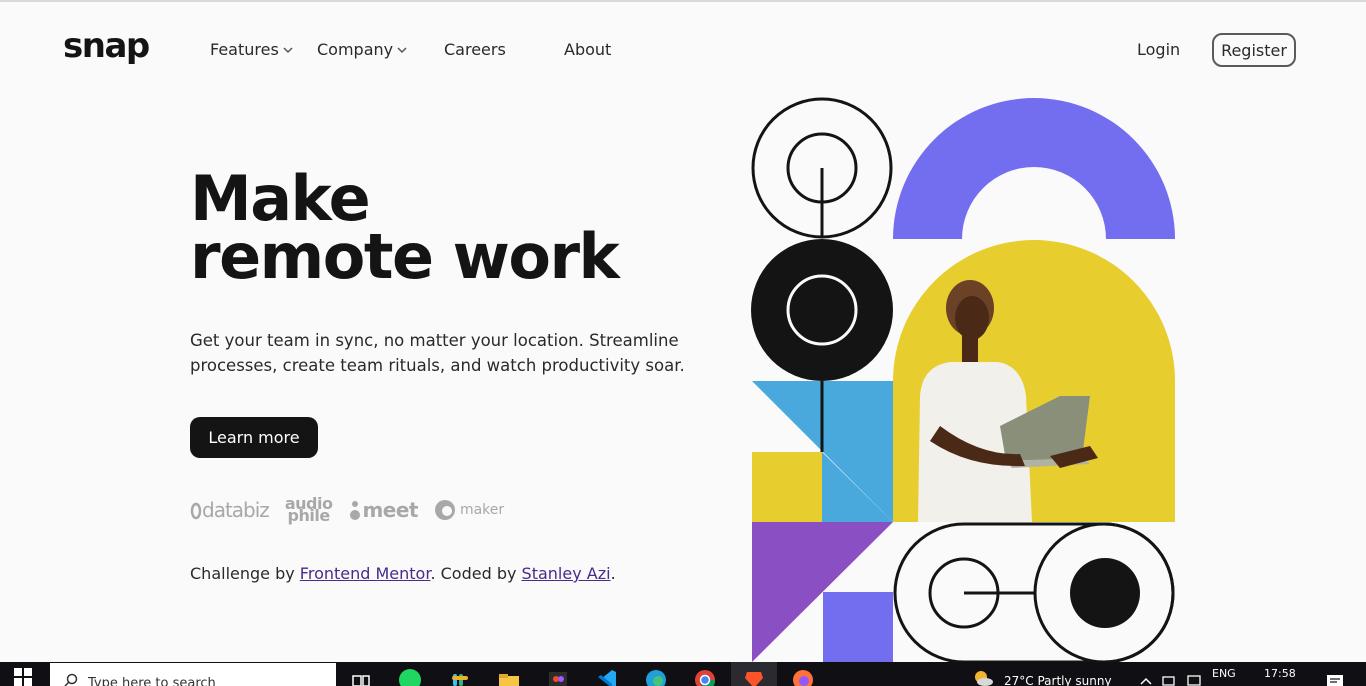  What do you see at coordinates (23, 677) in the screenshot?
I see `windows-start-icon` at bounding box center [23, 677].